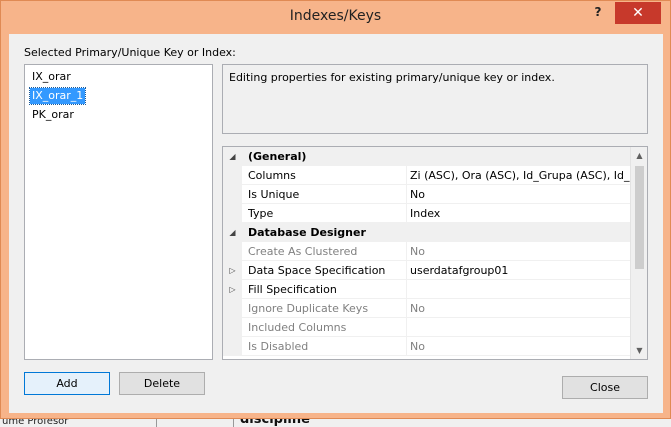 This screenshot has height=427, width=671. What do you see at coordinates (639, 155) in the screenshot?
I see `scroll-up-icon: ▲` at bounding box center [639, 155].